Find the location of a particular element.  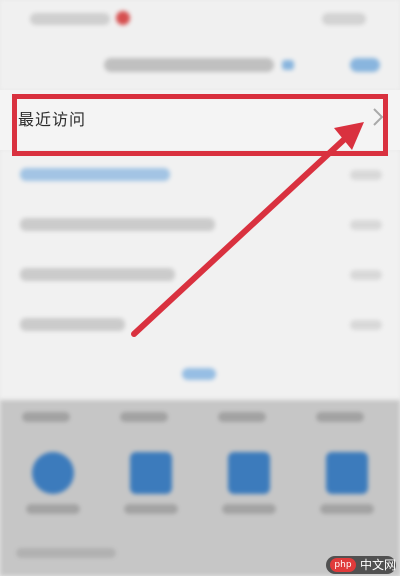

header-dropdown-icon is located at coordinates (288, 65).